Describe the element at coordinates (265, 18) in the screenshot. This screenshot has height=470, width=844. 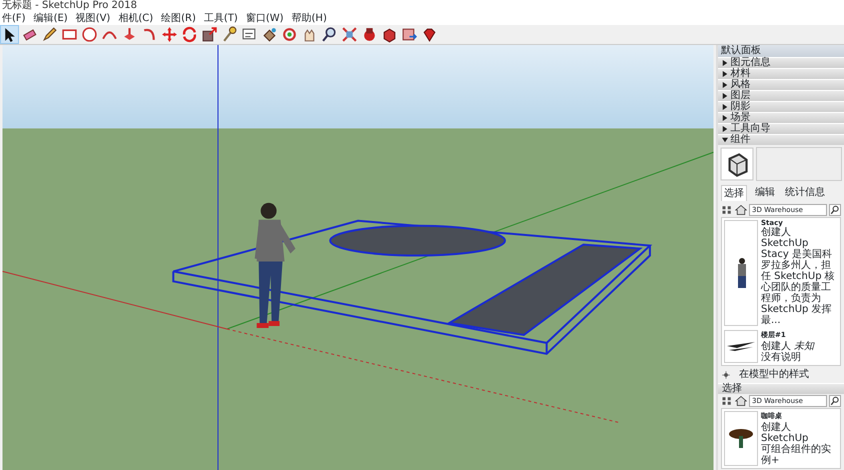
I see `menu-item: 窗口(W)` at that location.